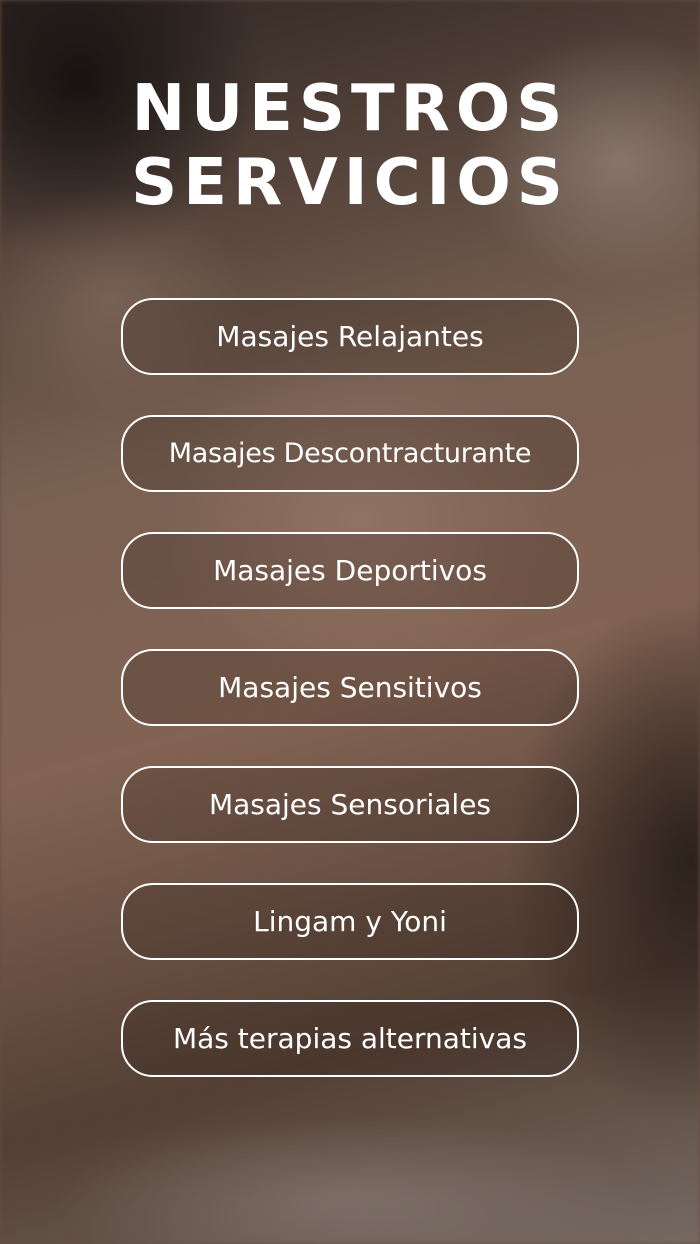  I want to click on service-button-masajes-descontracturante: Masajes Descontracturante, so click(350, 453).